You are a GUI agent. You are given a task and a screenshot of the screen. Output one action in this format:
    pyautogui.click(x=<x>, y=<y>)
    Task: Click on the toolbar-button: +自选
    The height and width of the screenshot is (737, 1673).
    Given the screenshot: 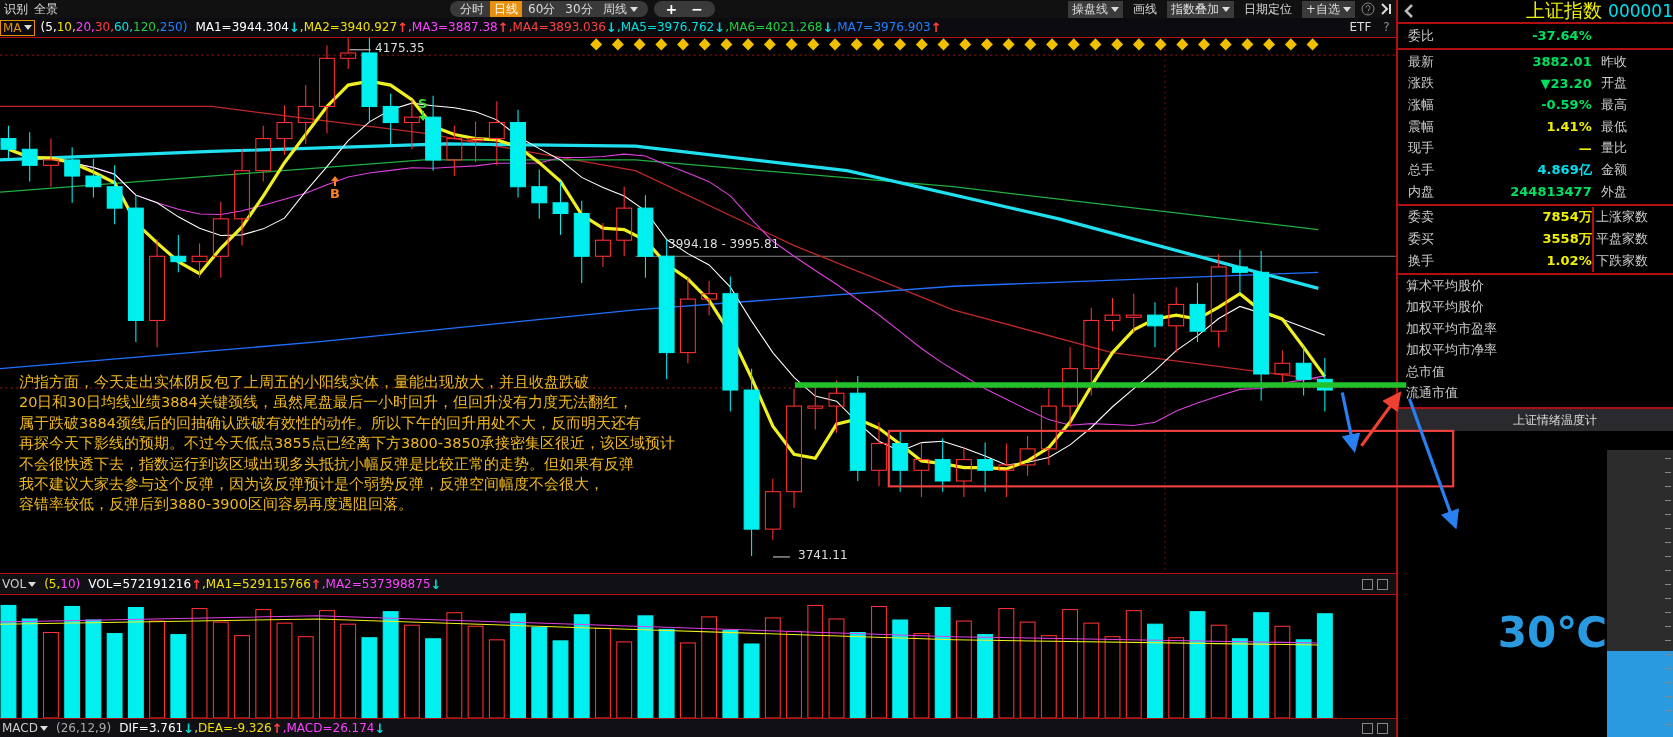 What is the action you would take?
    pyautogui.click(x=1328, y=9)
    